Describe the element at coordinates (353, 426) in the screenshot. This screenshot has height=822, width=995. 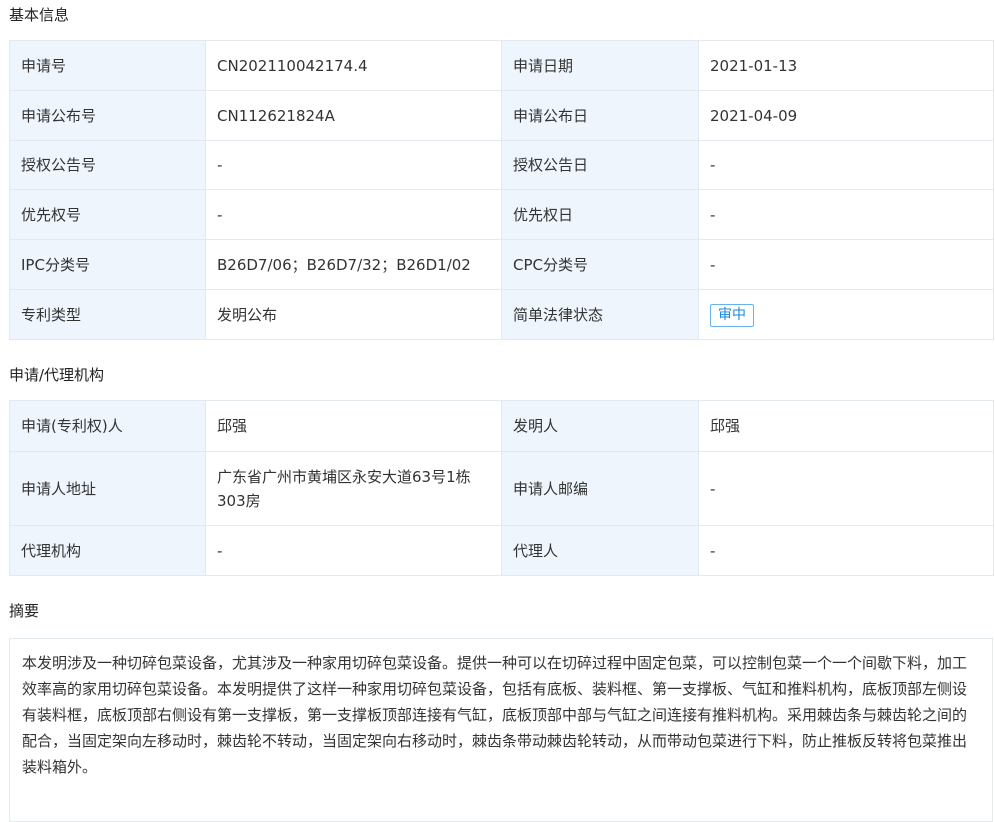
I see `value-applicant: 邱强` at that location.